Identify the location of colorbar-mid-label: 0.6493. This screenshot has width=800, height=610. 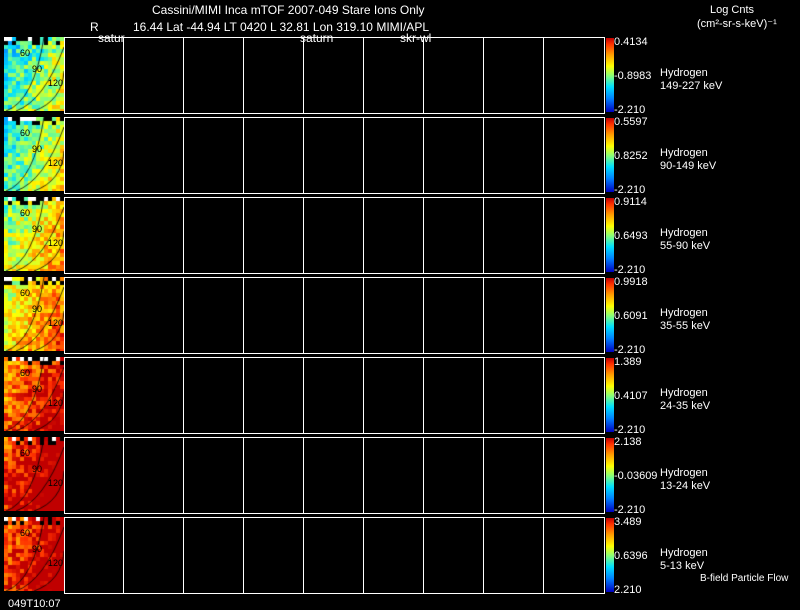
(631, 236).